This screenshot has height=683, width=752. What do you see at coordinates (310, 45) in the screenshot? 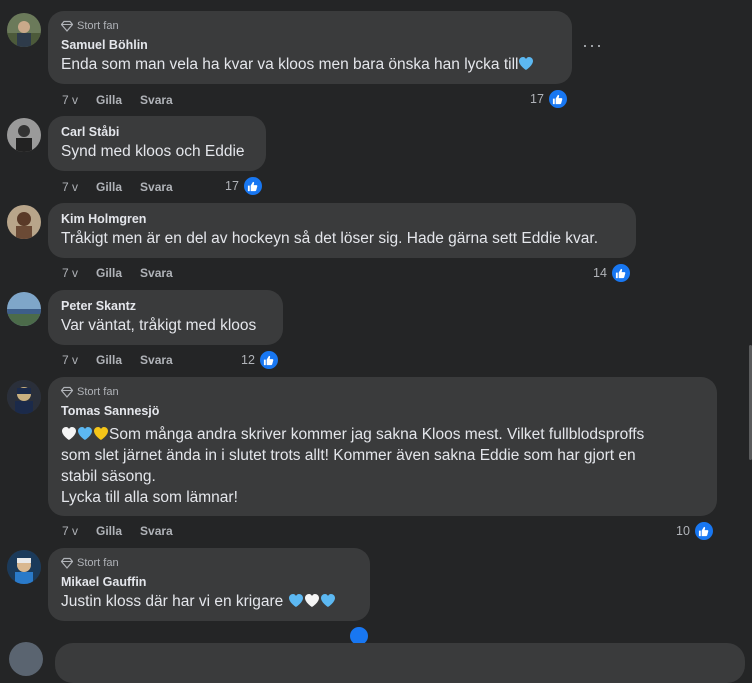
I see `comment-author: Samuel Böhlin` at bounding box center [310, 45].